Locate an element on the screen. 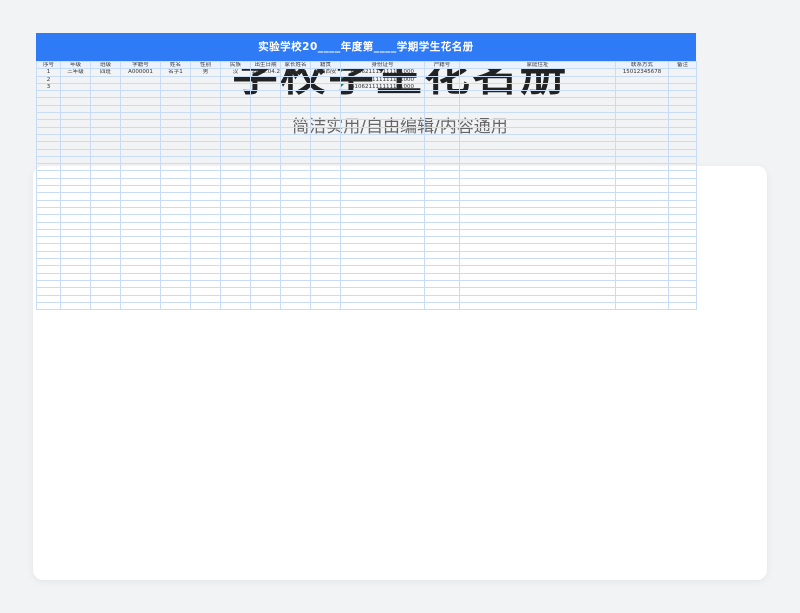 This screenshot has height=613, width=800. table-cell: A000001 is located at coordinates (140, 72).